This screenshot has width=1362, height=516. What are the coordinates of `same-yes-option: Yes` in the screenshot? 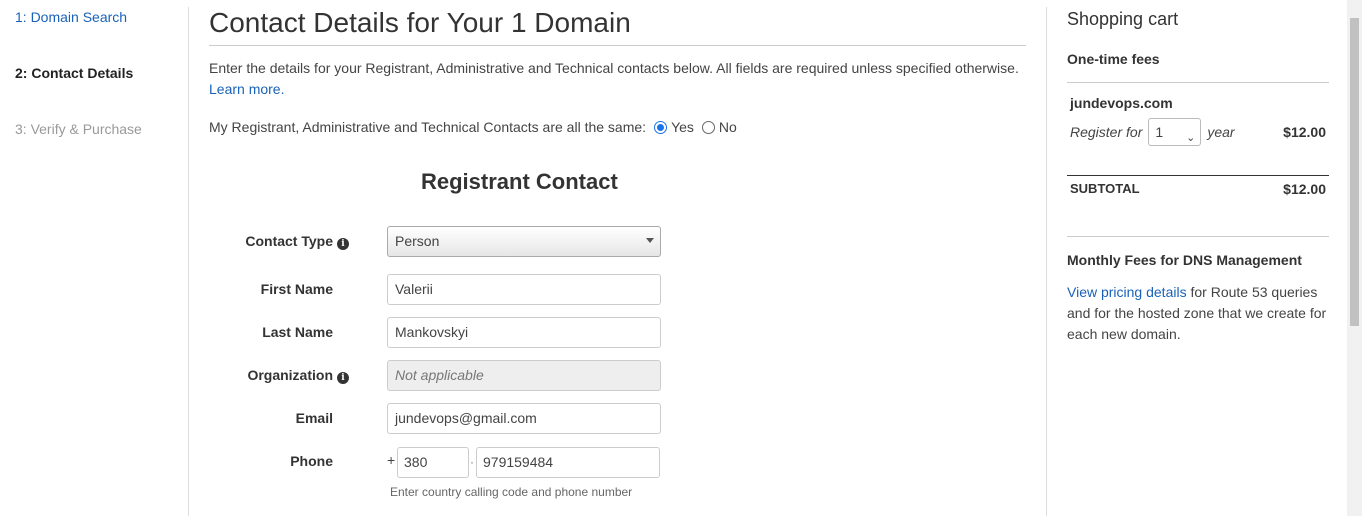 It's located at (674, 127).